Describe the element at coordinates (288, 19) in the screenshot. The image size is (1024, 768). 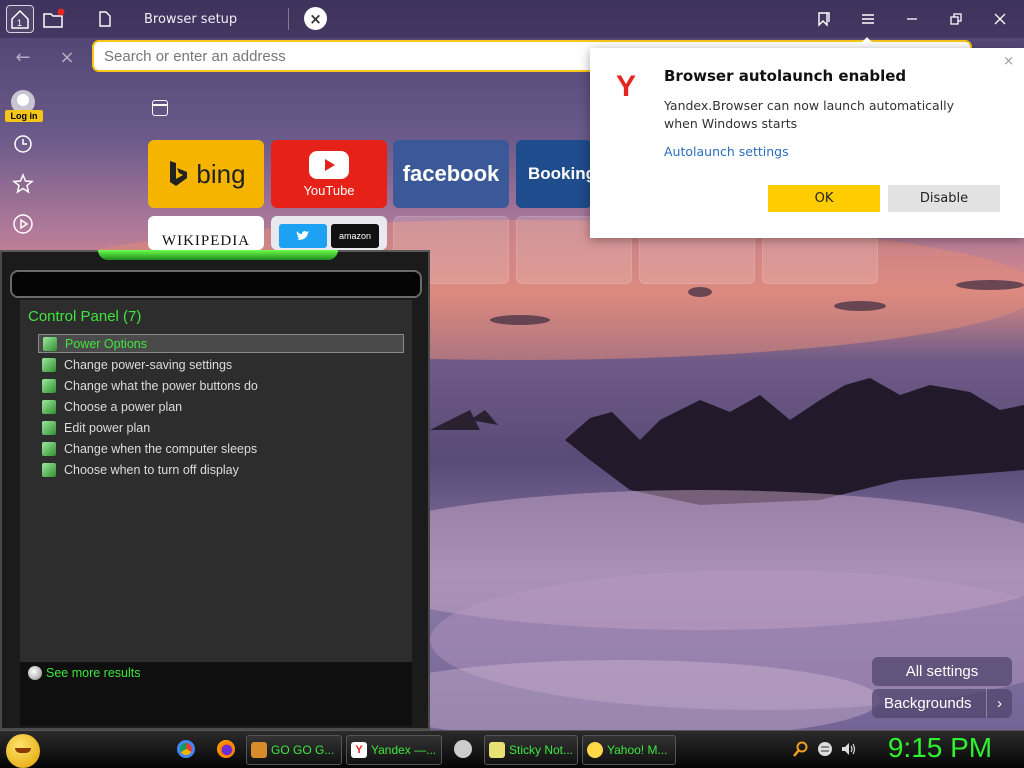
I see `tab-separator` at that location.